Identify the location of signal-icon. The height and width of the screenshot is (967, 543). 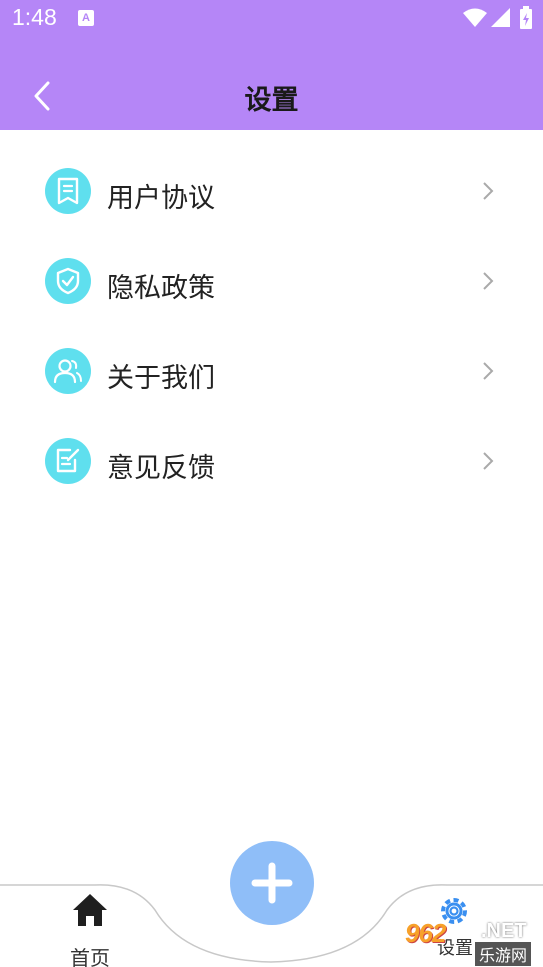
(500, 17).